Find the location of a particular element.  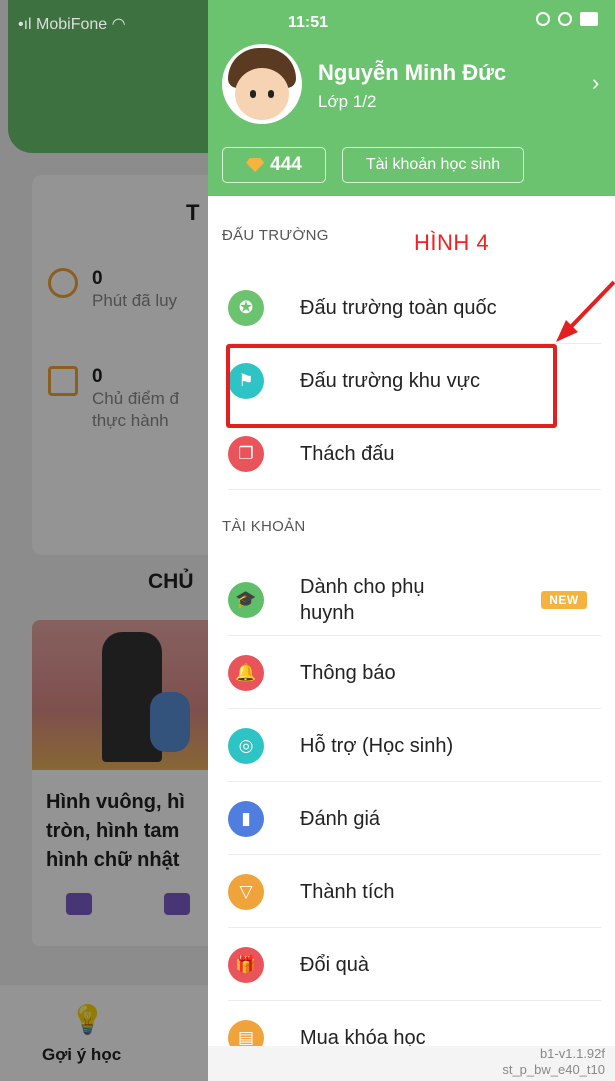

status-bar: •ıl MobiFone ◠ 11:51 is located at coordinates (307, 20).